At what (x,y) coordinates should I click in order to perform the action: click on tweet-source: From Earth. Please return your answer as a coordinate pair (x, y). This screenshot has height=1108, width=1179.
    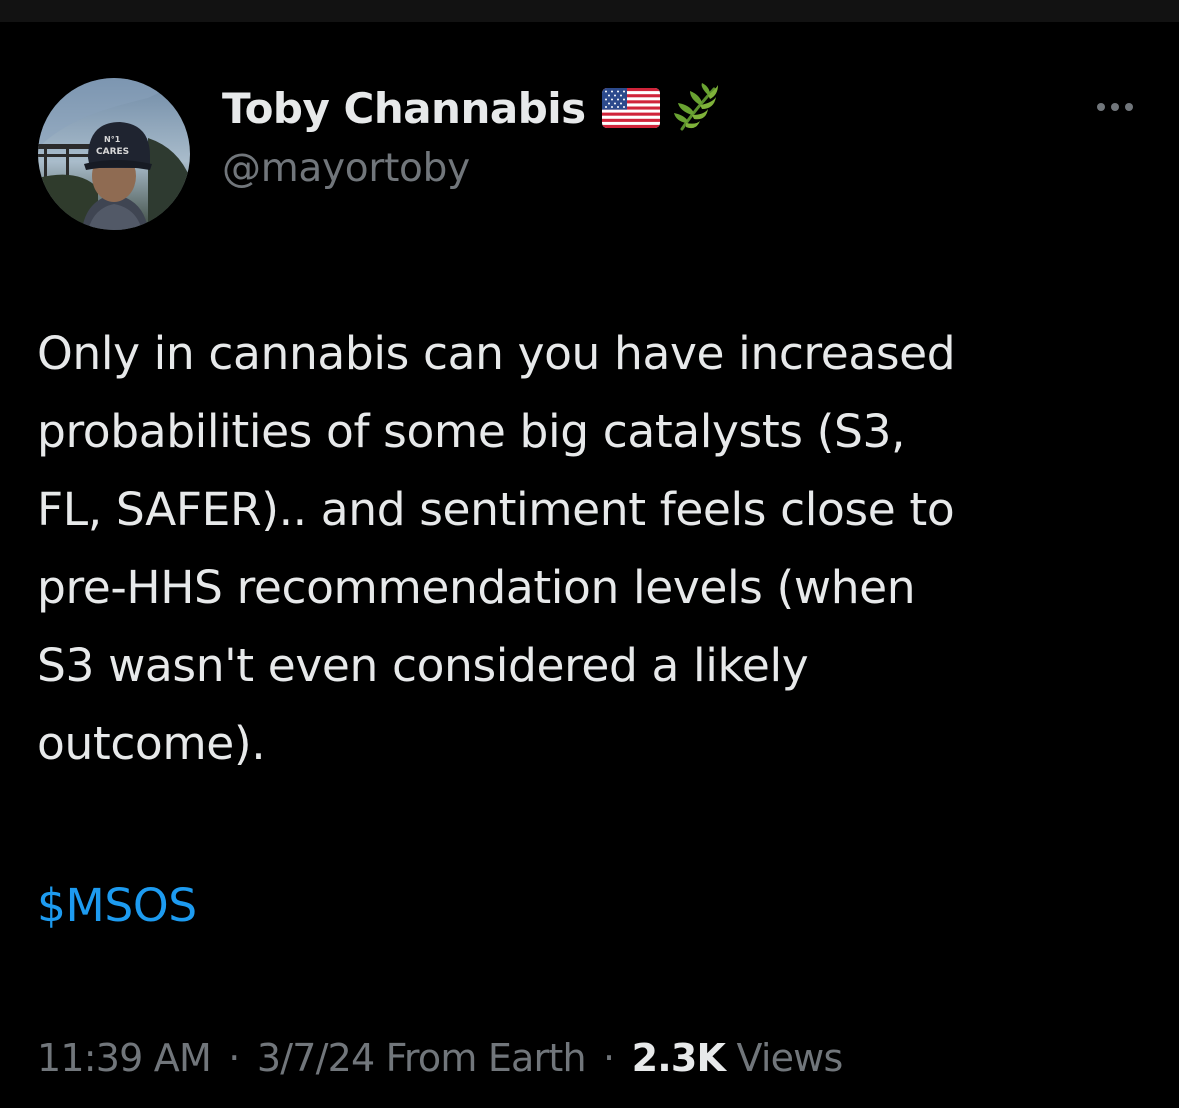
    Looking at the image, I should click on (486, 1058).